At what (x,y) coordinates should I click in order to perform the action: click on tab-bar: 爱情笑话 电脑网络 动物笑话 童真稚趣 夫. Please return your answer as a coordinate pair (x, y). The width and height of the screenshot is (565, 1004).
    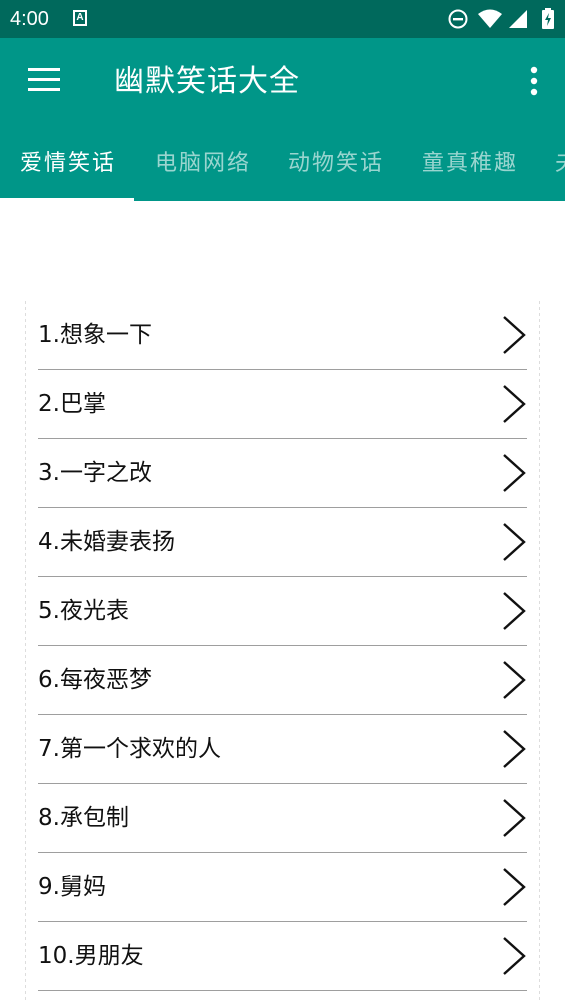
    Looking at the image, I should click on (282, 163).